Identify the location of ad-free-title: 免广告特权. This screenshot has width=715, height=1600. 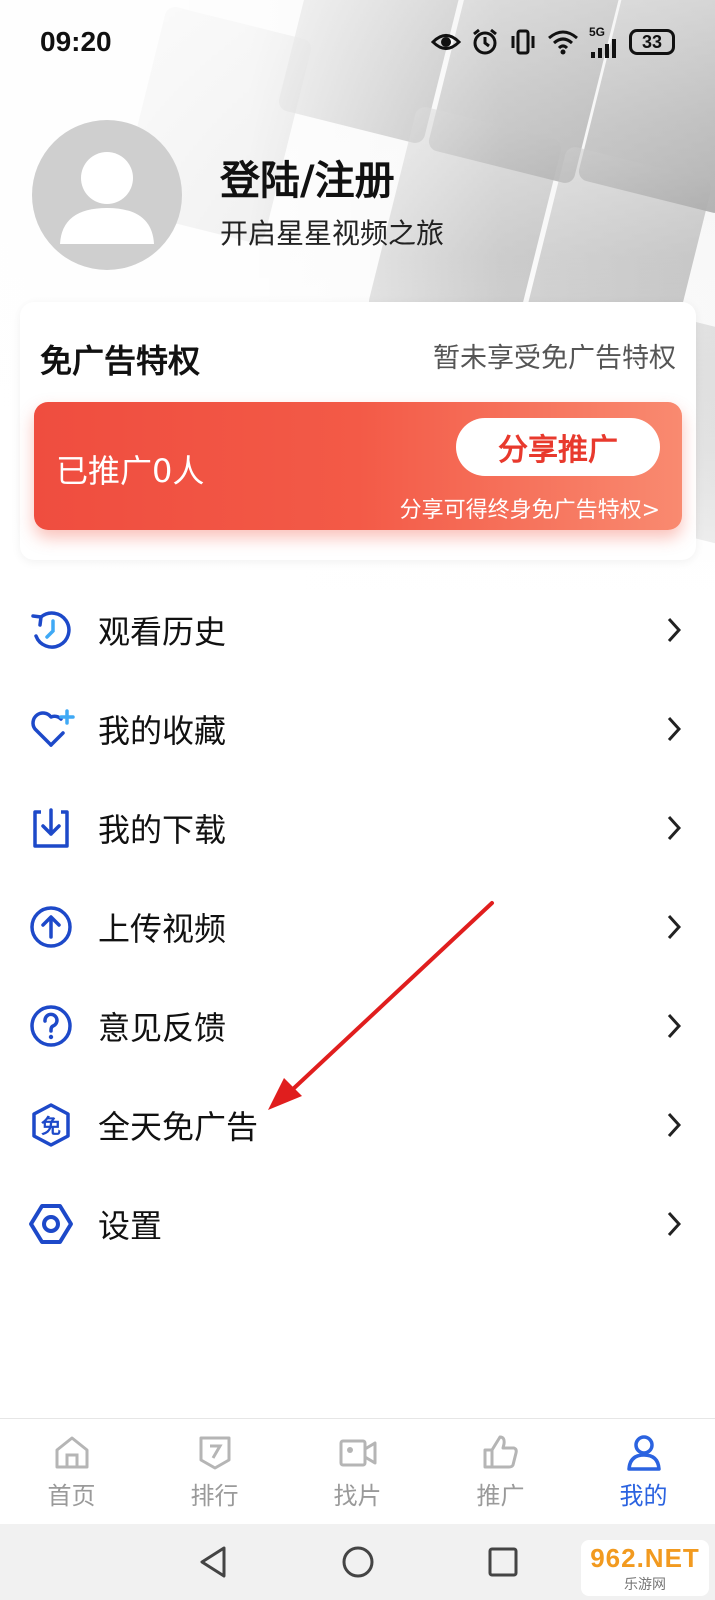
(120, 361).